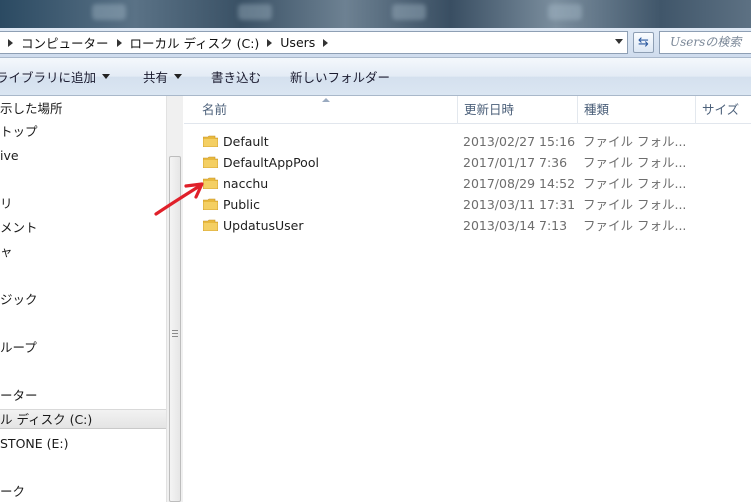 Image resolution: width=751 pixels, height=502 pixels. I want to click on search-placeholder: Usersの検索, so click(706, 42).